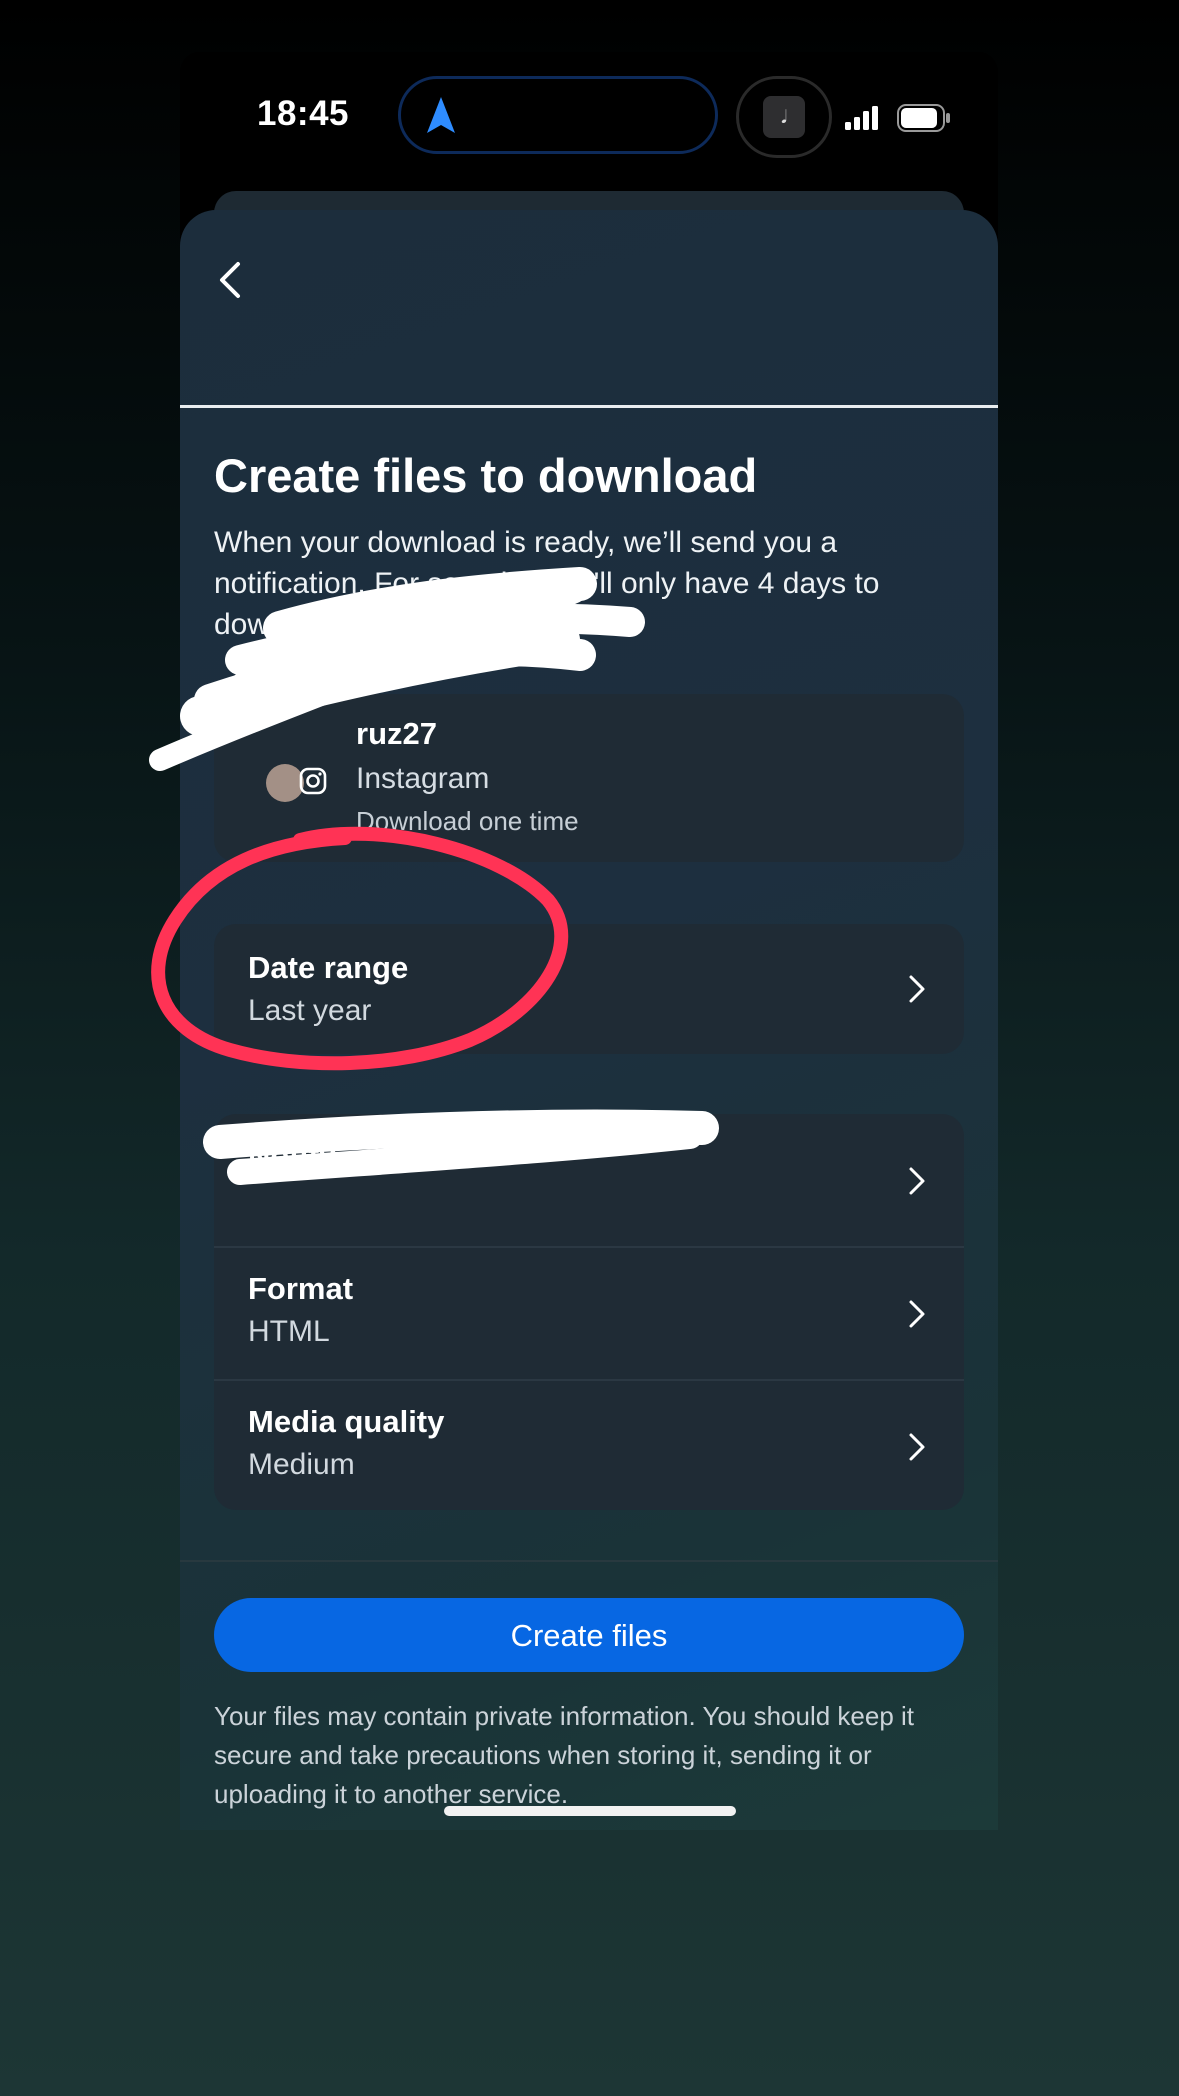 The height and width of the screenshot is (2096, 1179). I want to click on music-note-icon: 𝅘𝅥, so click(784, 117).